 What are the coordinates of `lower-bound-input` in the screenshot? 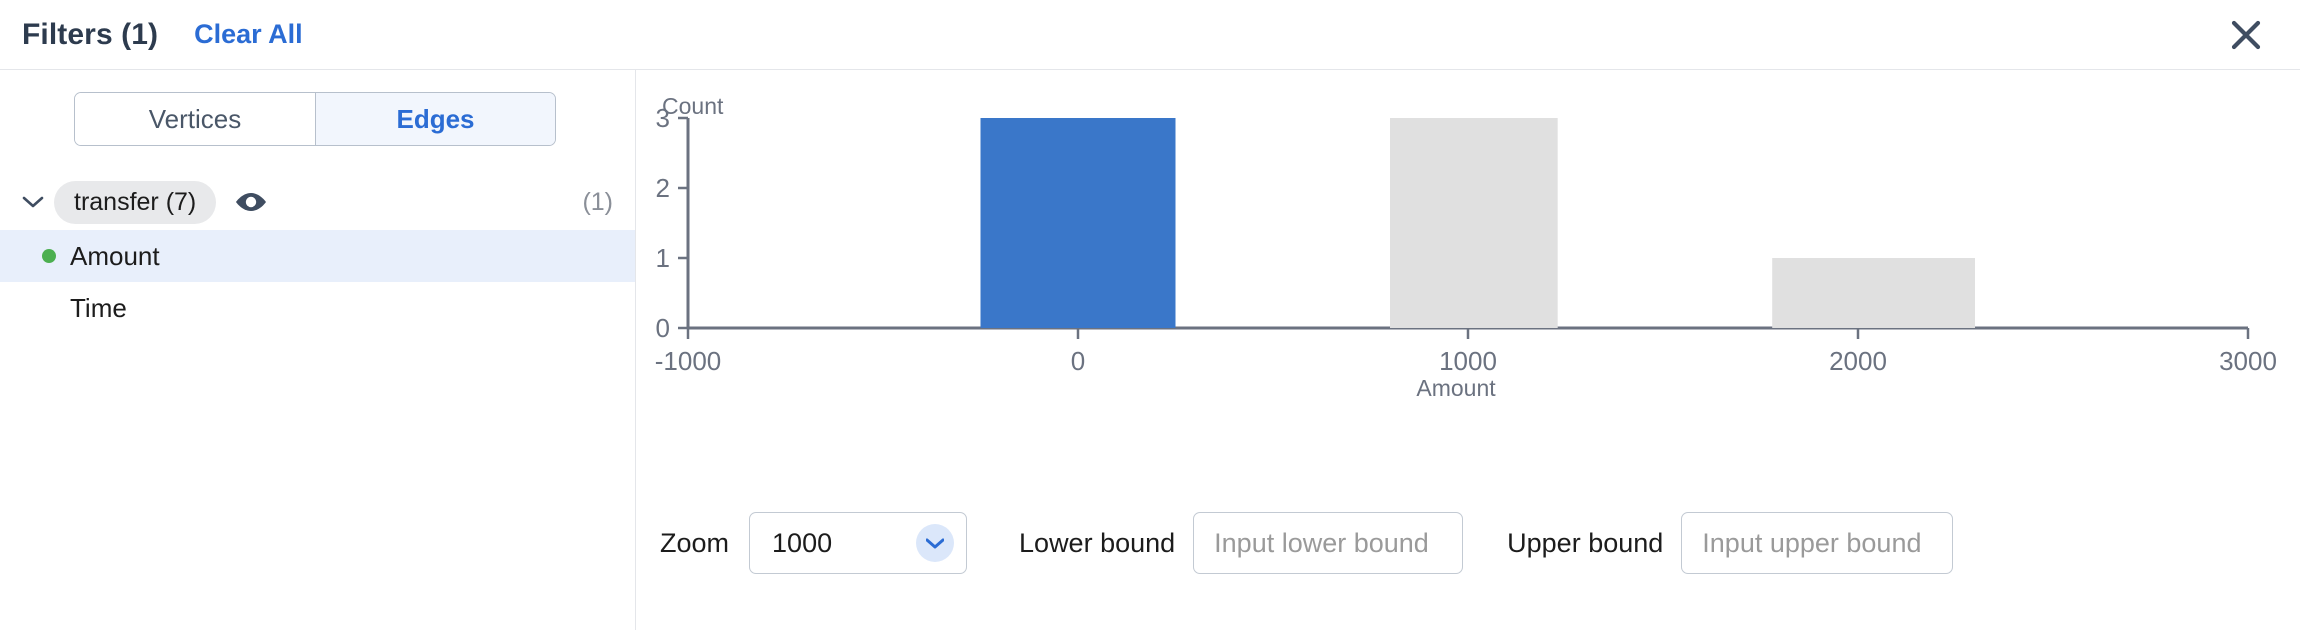 It's located at (1328, 543).